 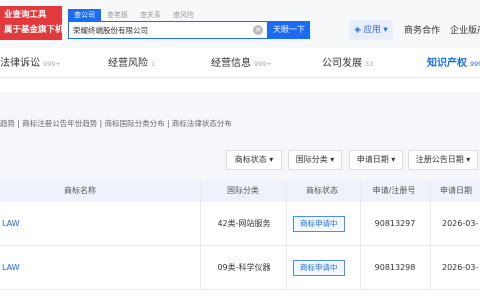 I want to click on business-cooperation-link: 商务合作, so click(x=422, y=29).